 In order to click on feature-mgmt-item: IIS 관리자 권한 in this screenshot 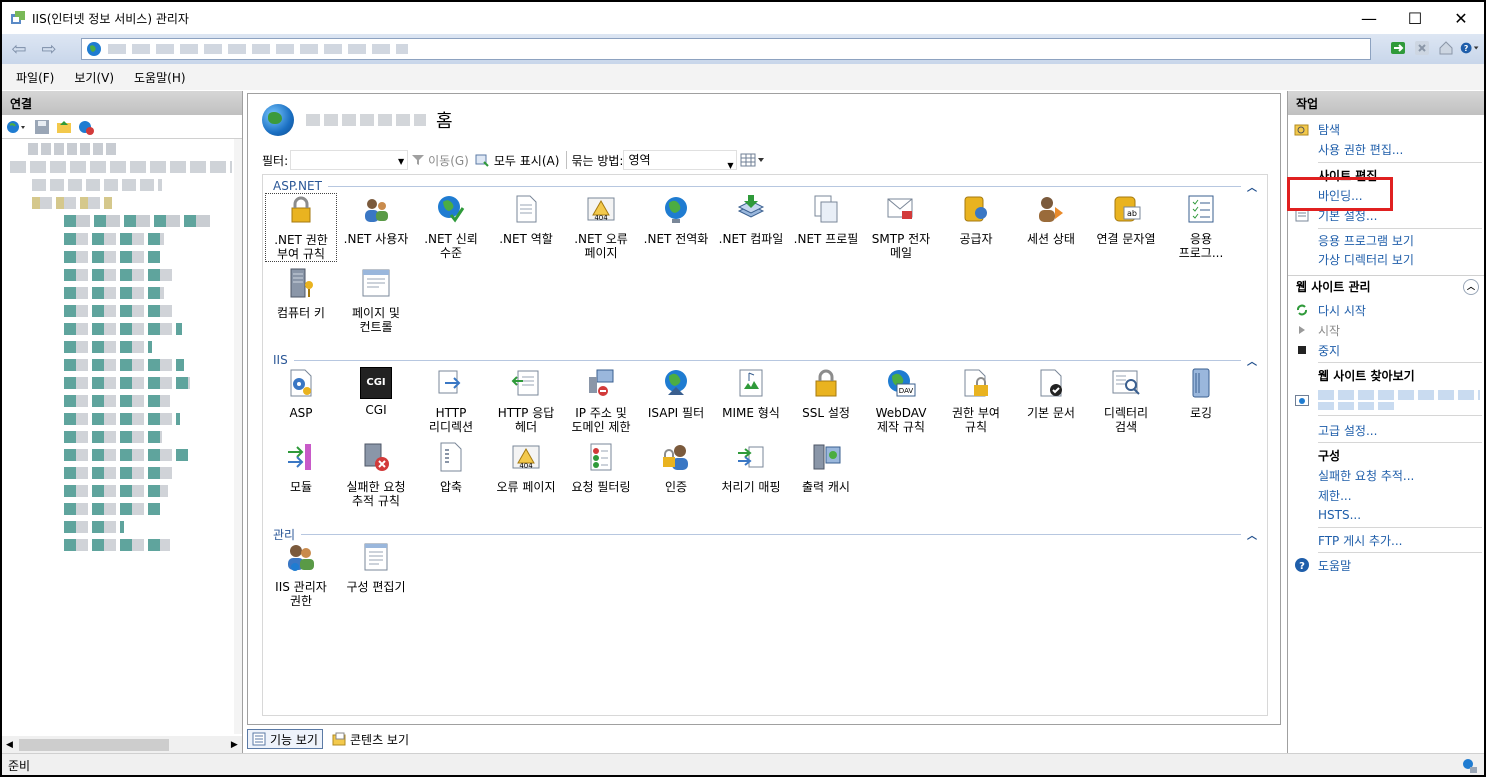, I will do `click(301, 574)`.